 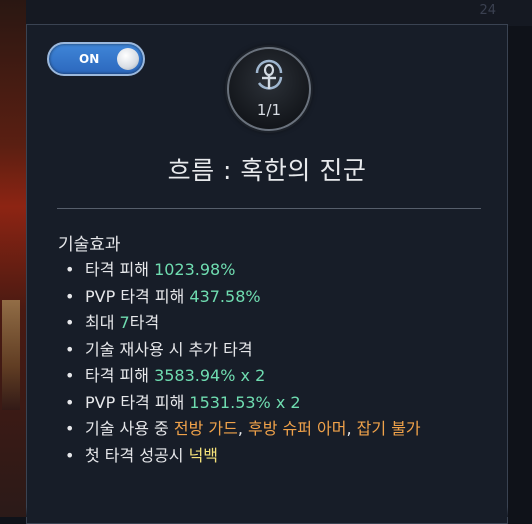 What do you see at coordinates (267, 170) in the screenshot?
I see `skill-title: 흐름 : 혹한의 진군` at bounding box center [267, 170].